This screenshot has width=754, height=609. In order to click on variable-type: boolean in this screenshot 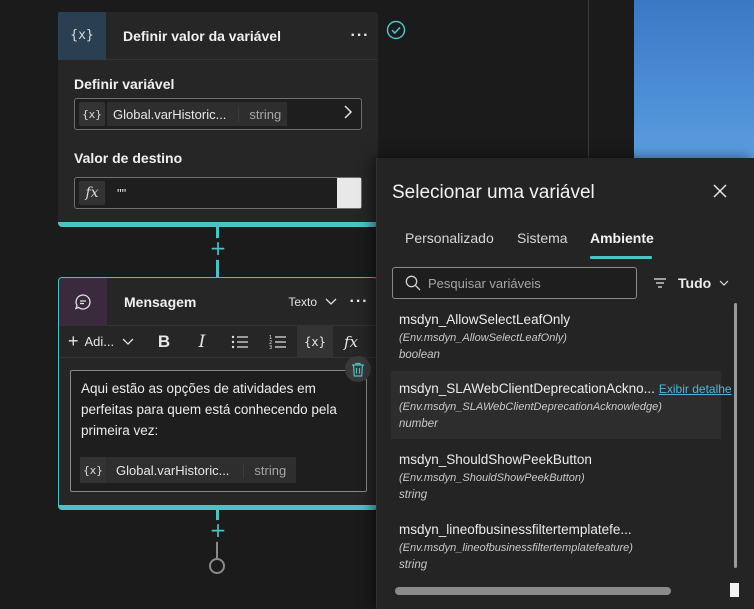, I will do `click(419, 355)`.